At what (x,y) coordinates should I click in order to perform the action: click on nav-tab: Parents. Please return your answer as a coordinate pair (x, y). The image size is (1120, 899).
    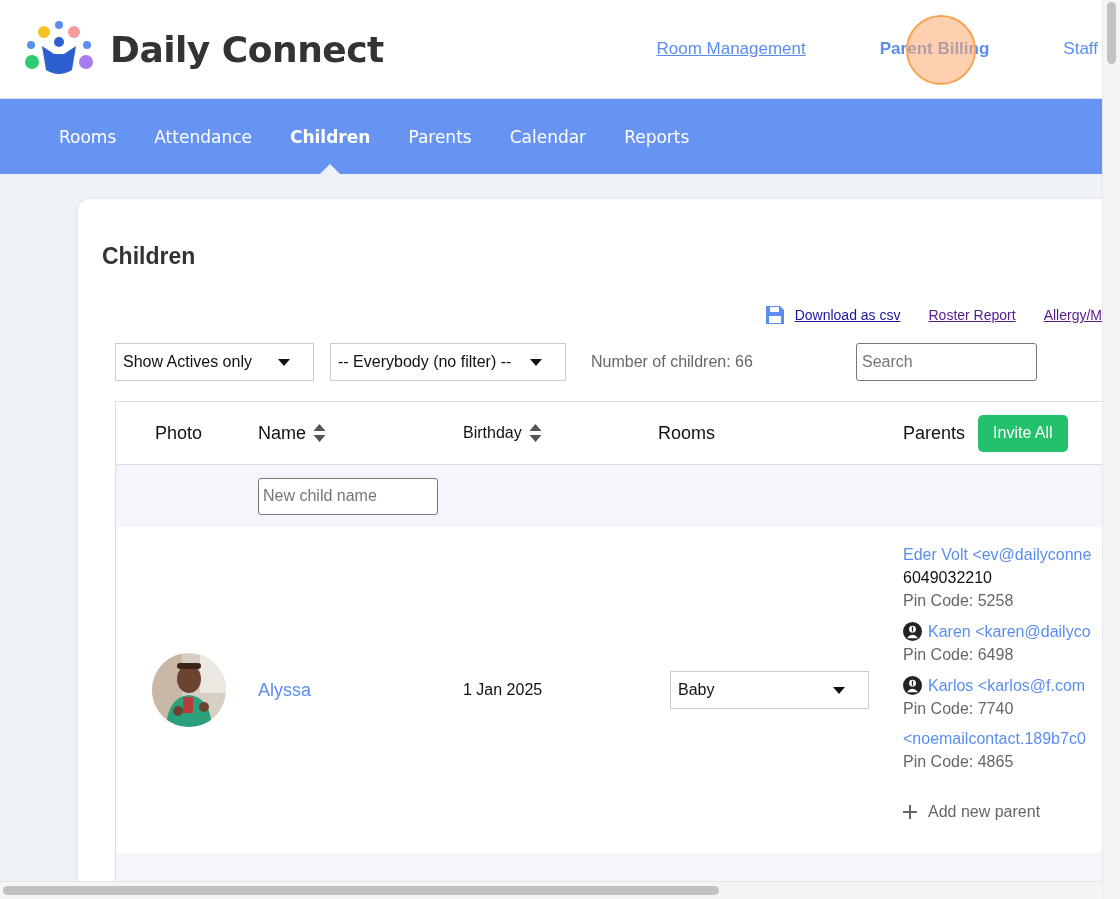
    Looking at the image, I should click on (440, 136).